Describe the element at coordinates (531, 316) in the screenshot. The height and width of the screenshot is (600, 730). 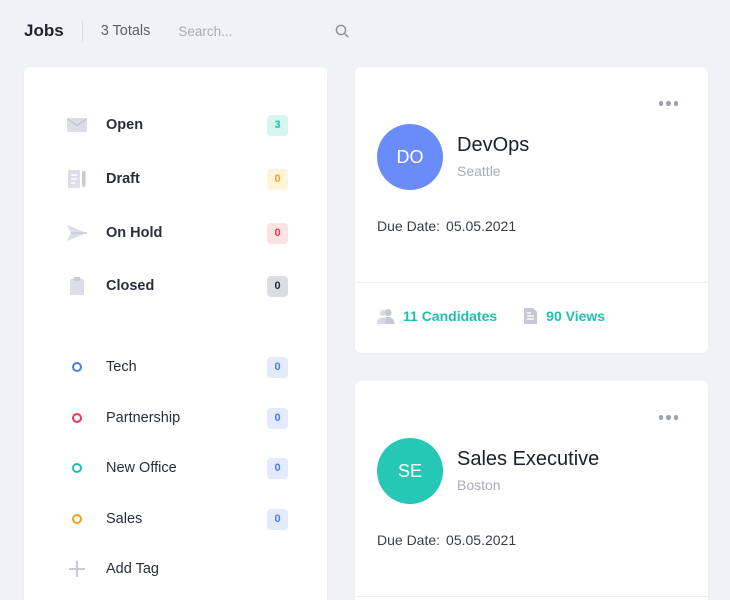
I see `document-icon` at that location.